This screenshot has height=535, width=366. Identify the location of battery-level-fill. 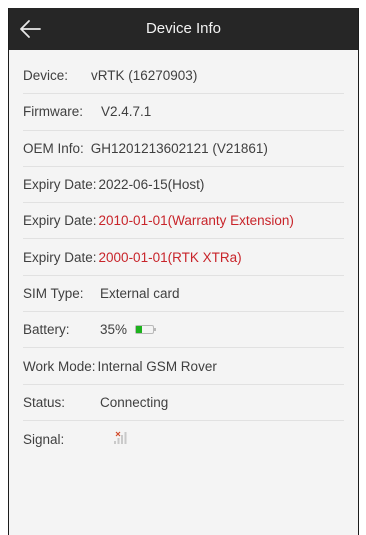
(139, 330).